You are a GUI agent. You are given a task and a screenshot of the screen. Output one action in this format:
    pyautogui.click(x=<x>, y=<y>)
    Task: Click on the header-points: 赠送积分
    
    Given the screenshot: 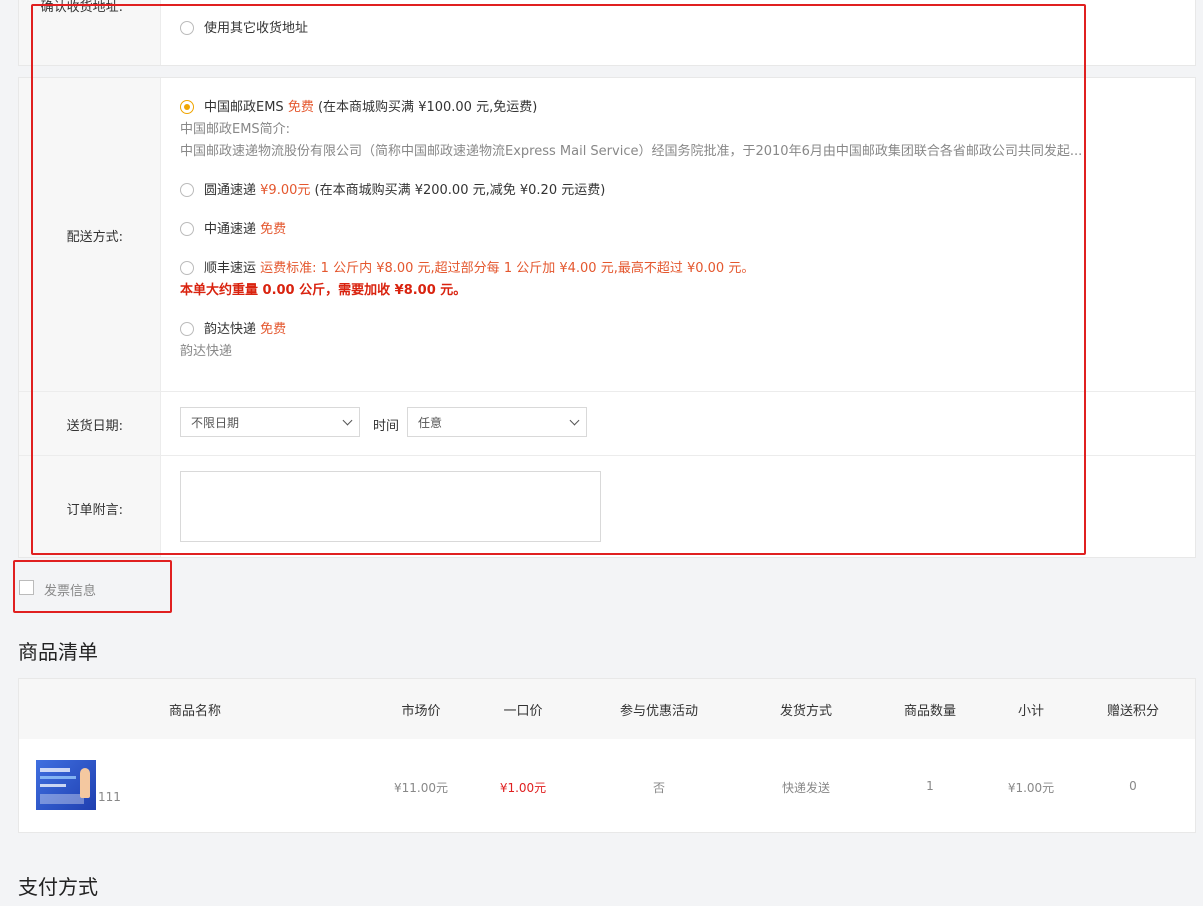 What is the action you would take?
    pyautogui.click(x=1133, y=711)
    